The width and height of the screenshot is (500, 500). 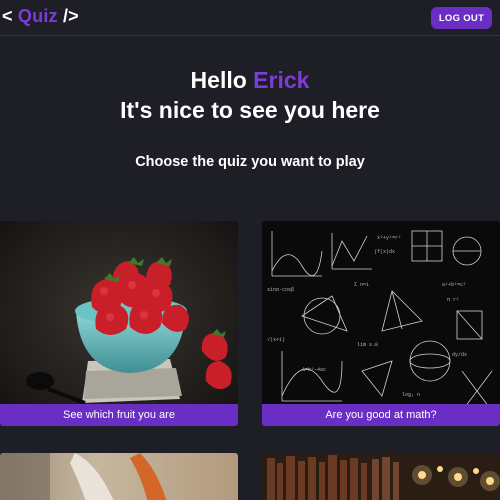 What do you see at coordinates (250, 162) in the screenshot?
I see `choose-quiz-prompt: Choose the quiz you want to play` at bounding box center [250, 162].